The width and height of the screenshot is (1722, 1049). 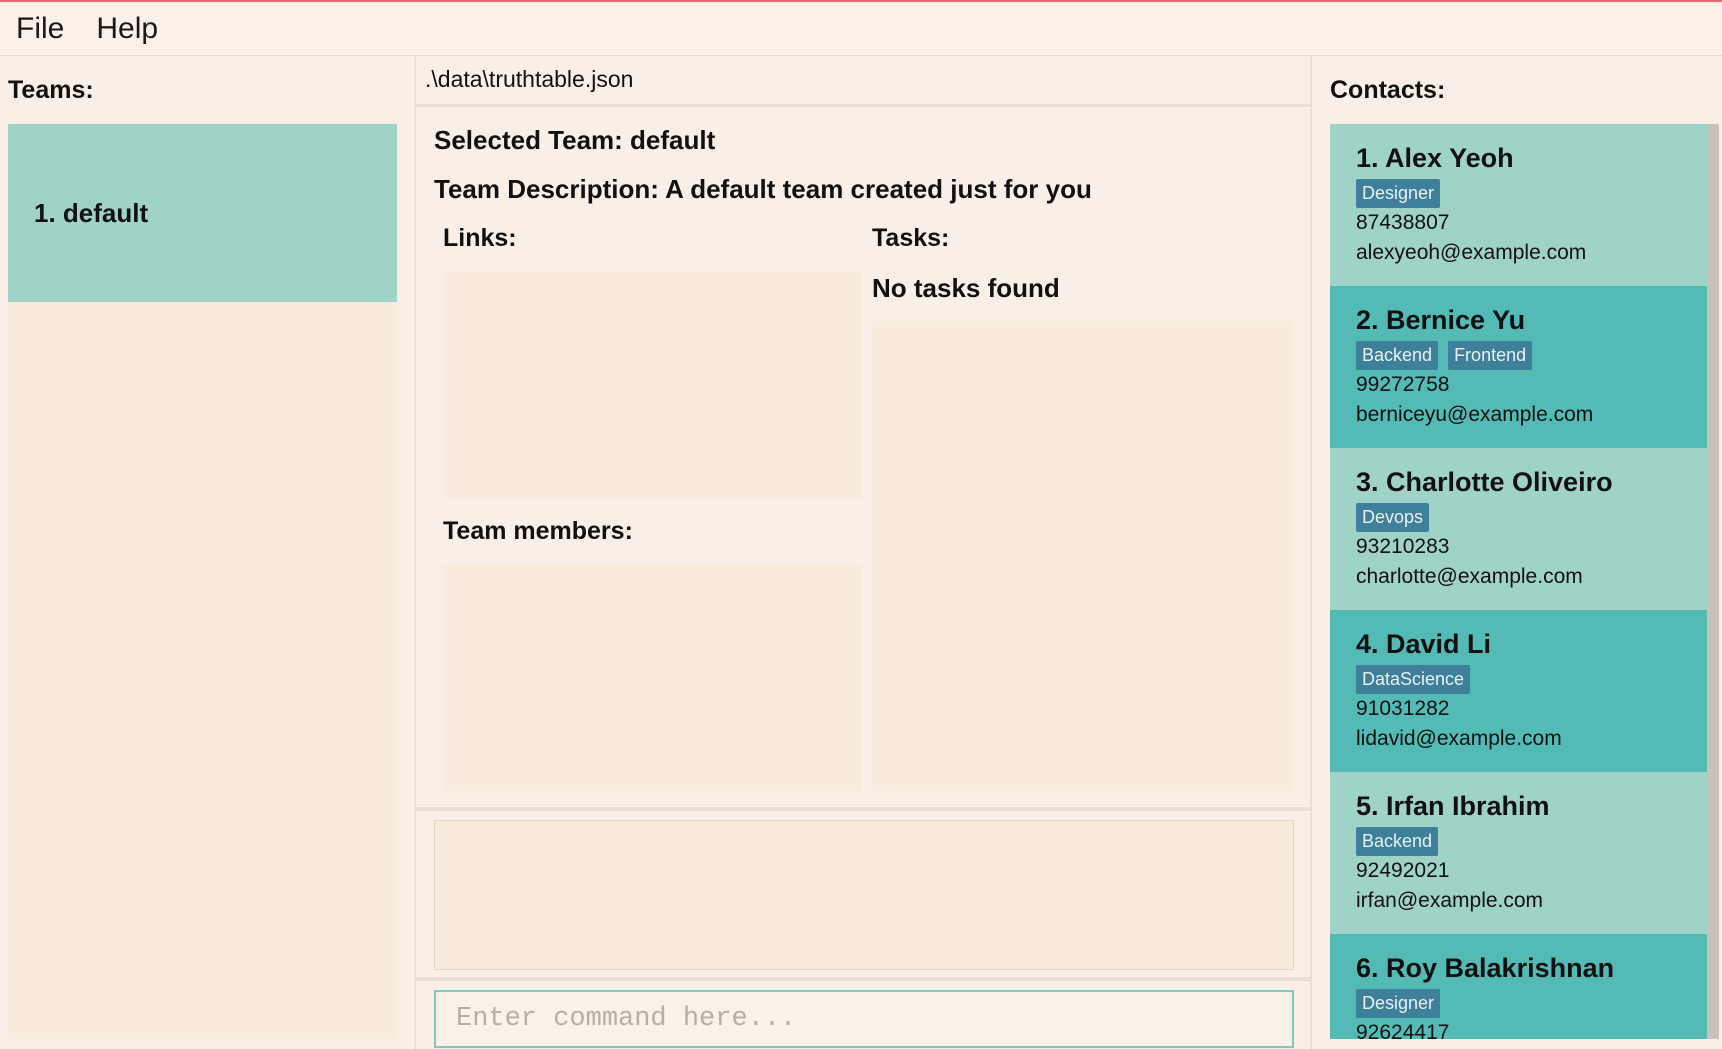 What do you see at coordinates (575, 140) in the screenshot?
I see `selected-team-label: Selected Team: default` at bounding box center [575, 140].